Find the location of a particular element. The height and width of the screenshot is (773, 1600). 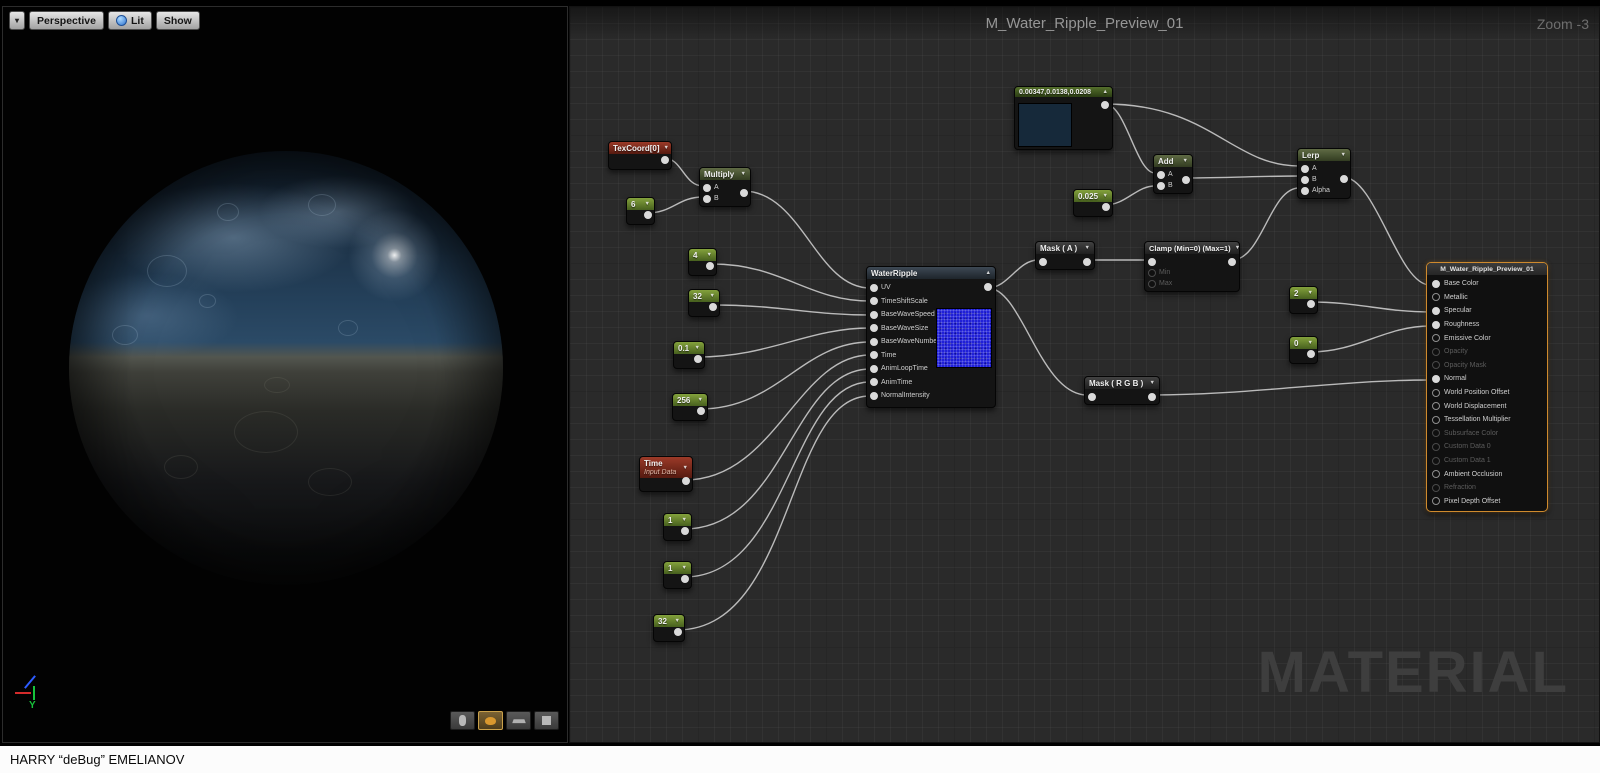

node-time: Time Input Data ▼ is located at coordinates (666, 474).